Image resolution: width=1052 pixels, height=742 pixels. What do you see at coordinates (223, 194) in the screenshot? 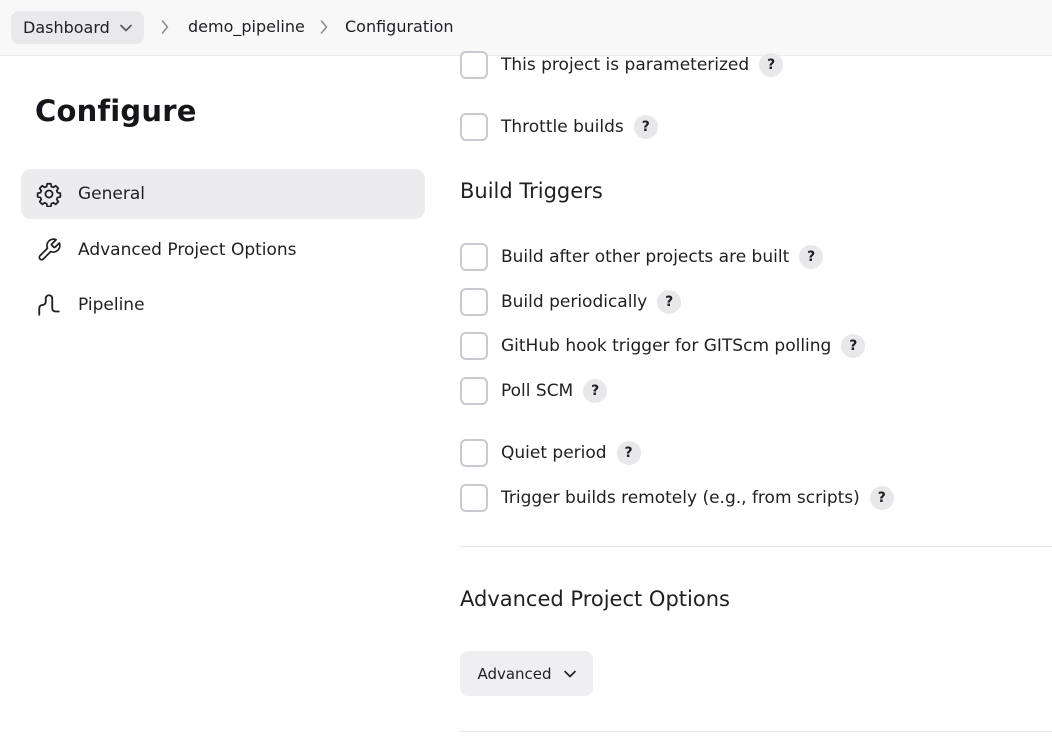
I see `sidebar-item-general: General` at bounding box center [223, 194].